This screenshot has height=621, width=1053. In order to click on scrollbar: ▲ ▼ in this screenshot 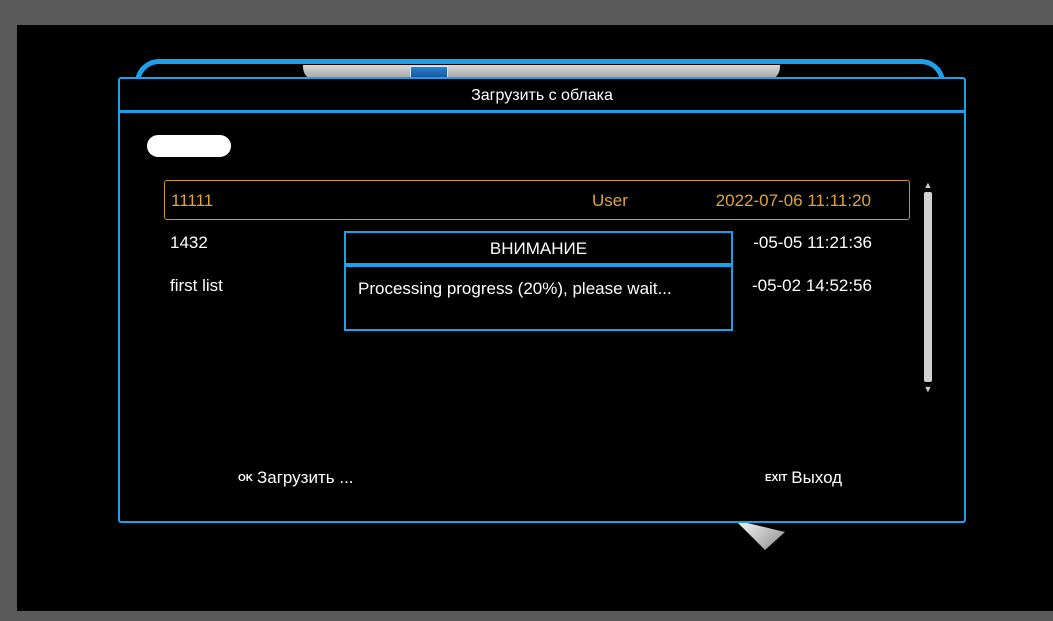, I will do `click(928, 287)`.